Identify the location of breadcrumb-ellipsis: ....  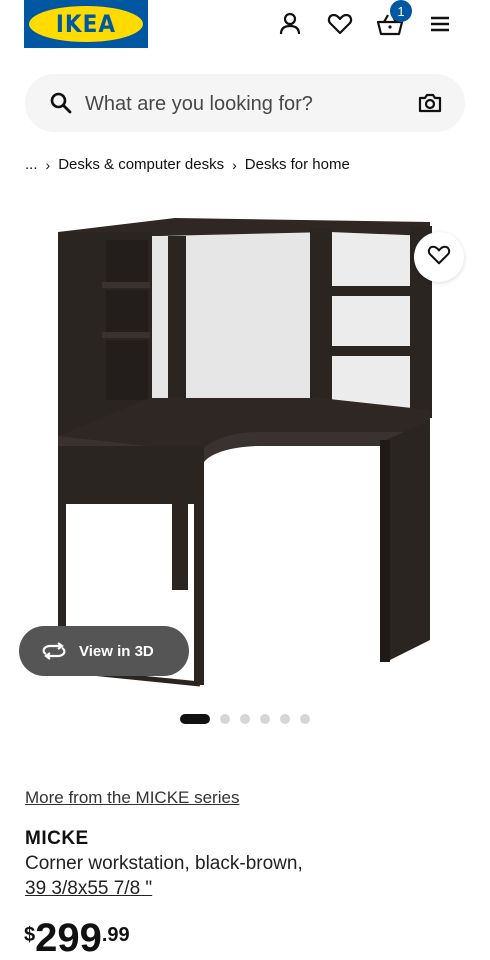
(31, 164).